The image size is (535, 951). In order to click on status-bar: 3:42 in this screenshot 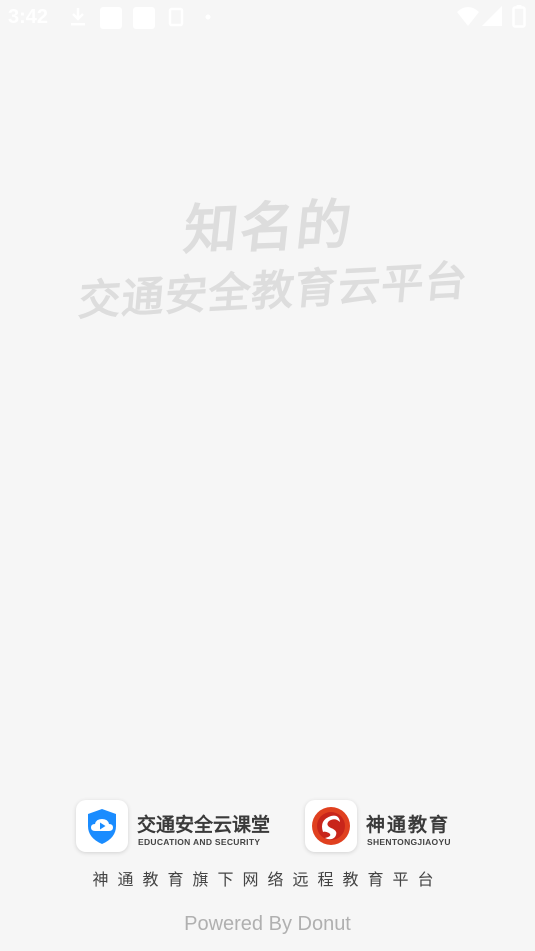, I will do `click(267, 18)`.